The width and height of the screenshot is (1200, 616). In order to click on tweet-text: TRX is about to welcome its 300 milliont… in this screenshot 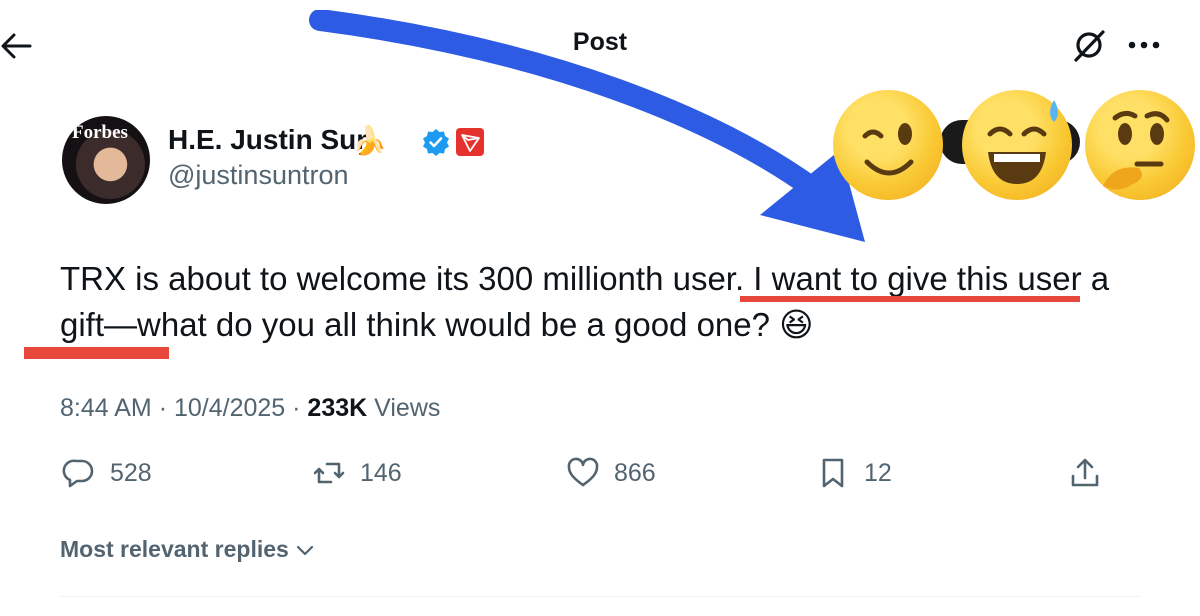, I will do `click(585, 301)`.